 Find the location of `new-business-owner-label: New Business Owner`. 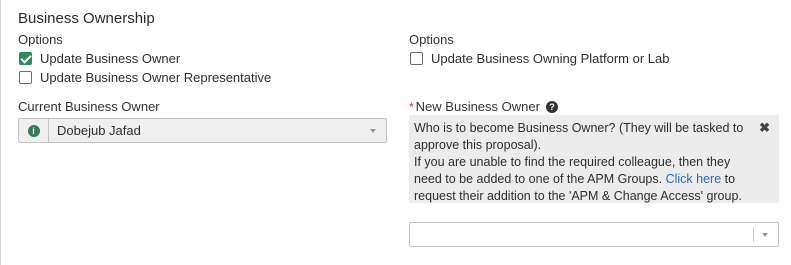

new-business-owner-label: New Business Owner is located at coordinates (477, 106).